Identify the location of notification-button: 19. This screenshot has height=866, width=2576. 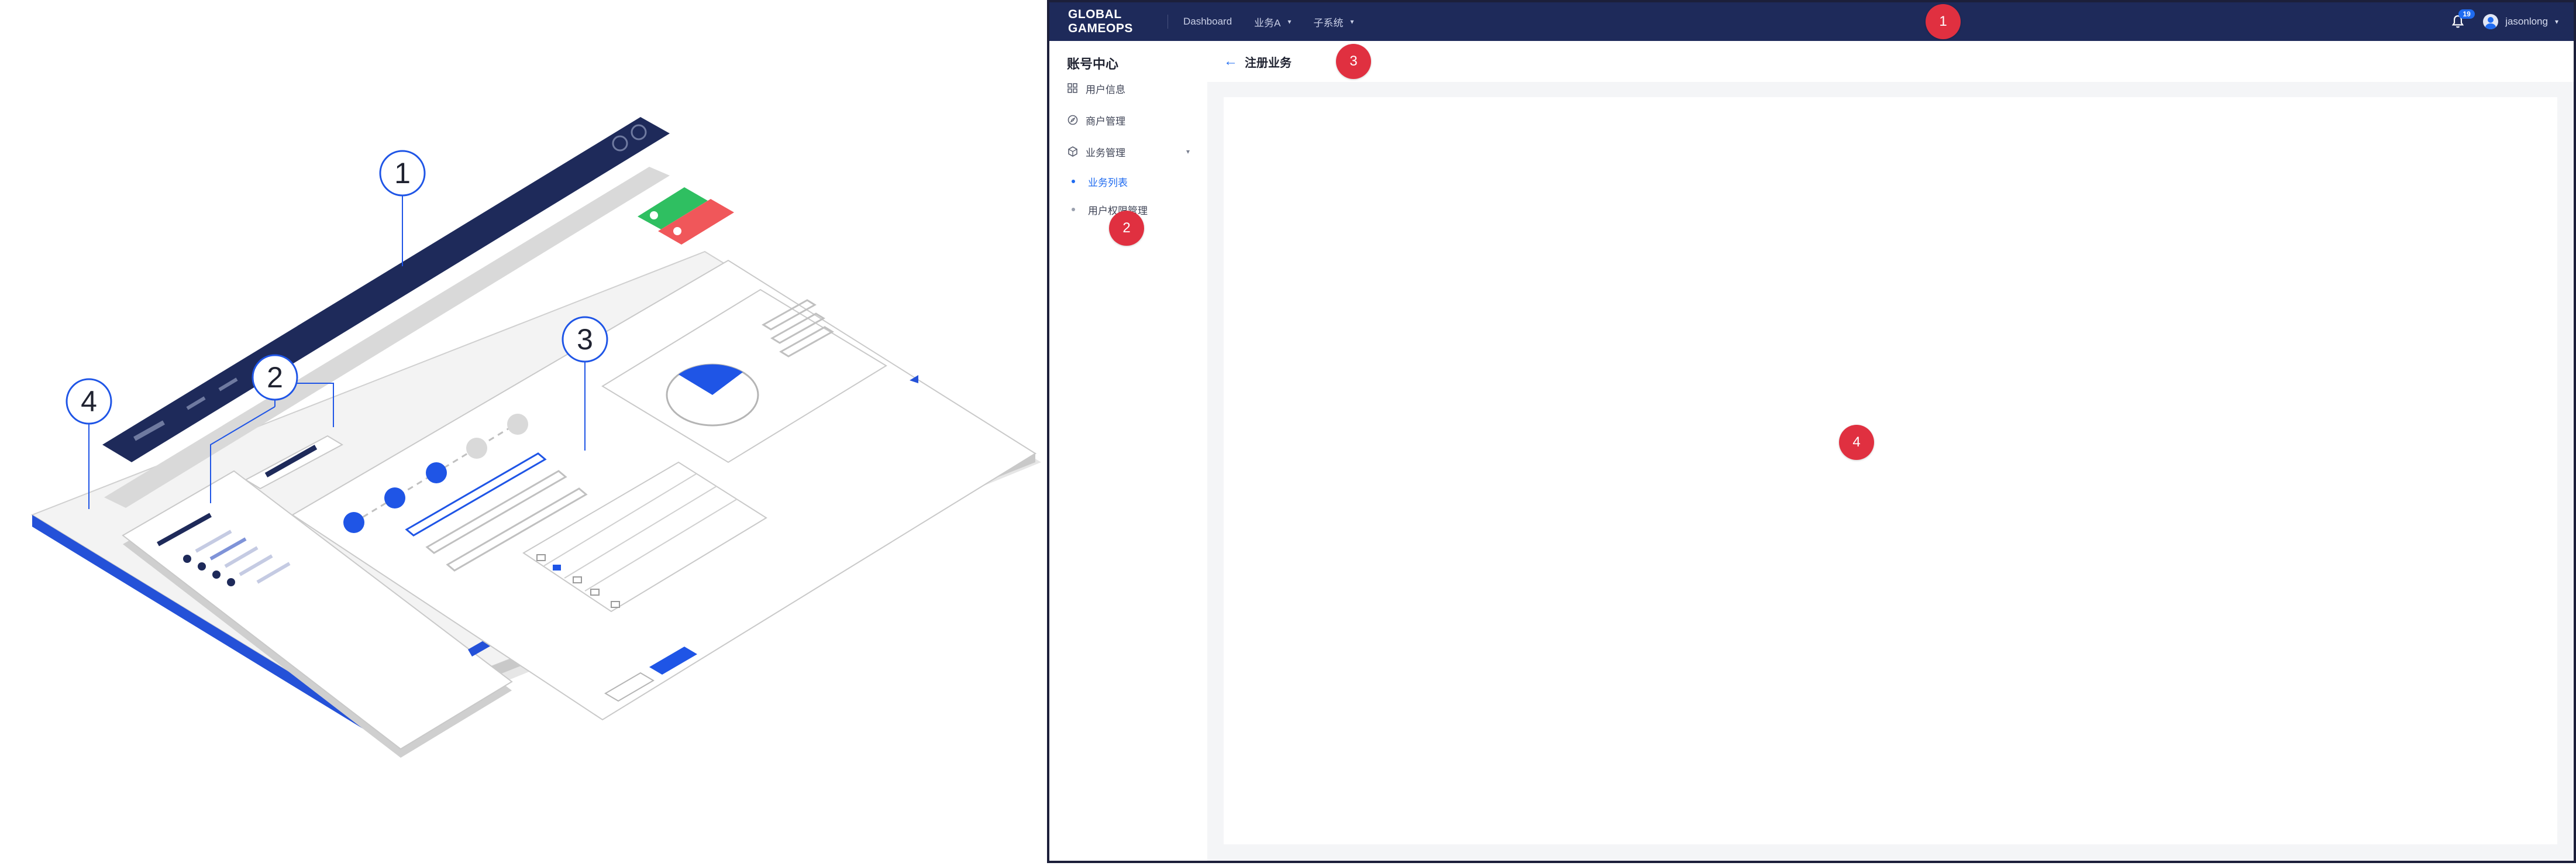
(2462, 19).